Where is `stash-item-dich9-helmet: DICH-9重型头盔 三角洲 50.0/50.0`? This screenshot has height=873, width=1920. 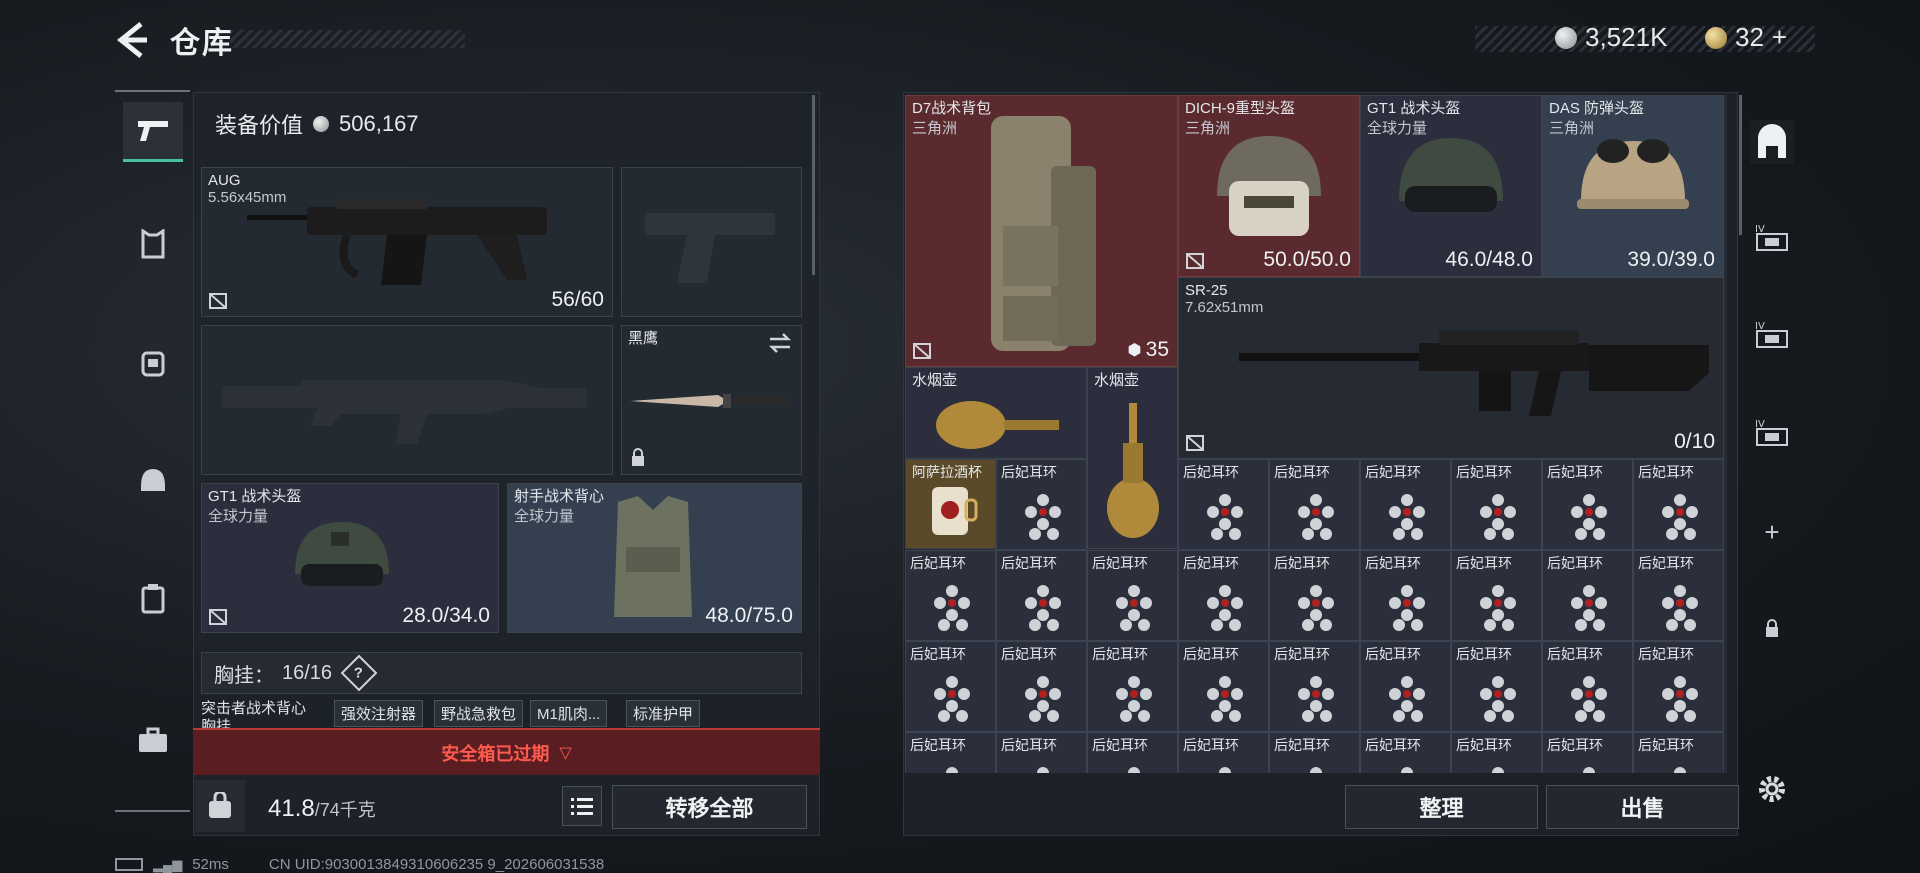
stash-item-dich9-helmet: DICH-9重型头盔 三角洲 50.0/50.0 is located at coordinates (1269, 186).